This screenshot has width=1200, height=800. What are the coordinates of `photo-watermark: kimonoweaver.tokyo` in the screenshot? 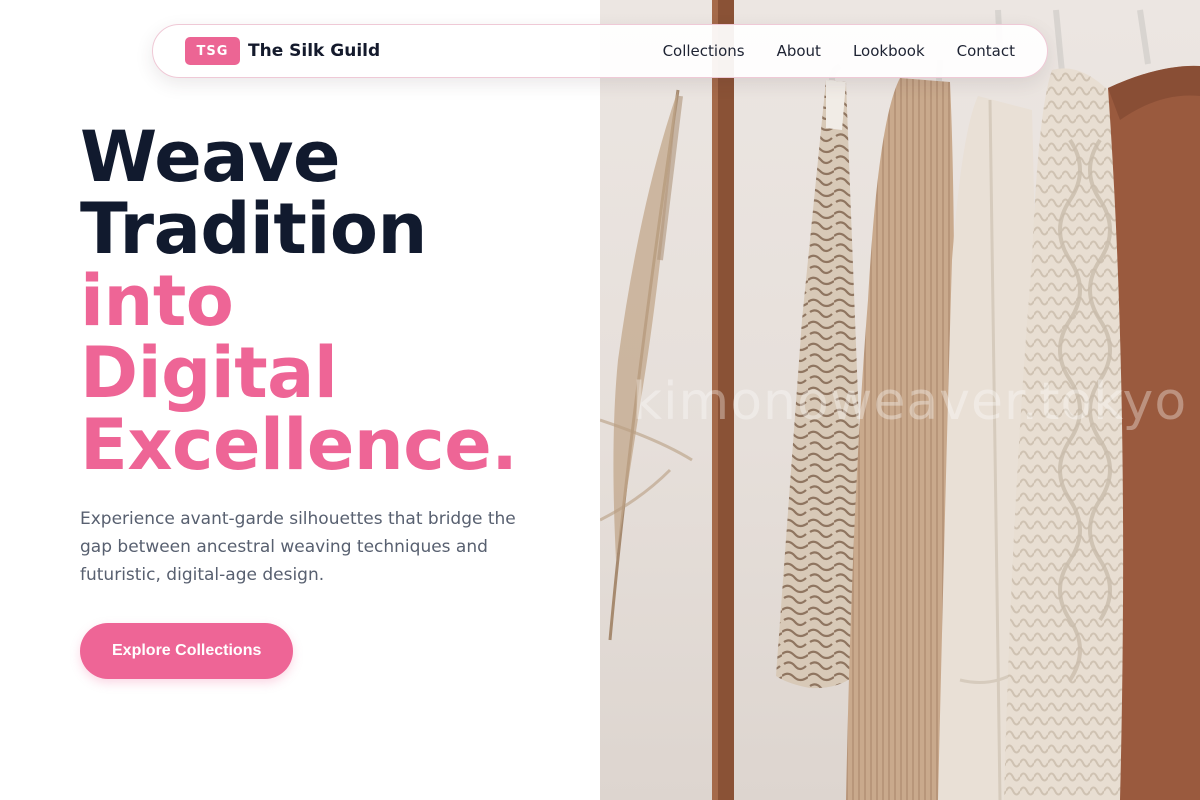 It's located at (910, 402).